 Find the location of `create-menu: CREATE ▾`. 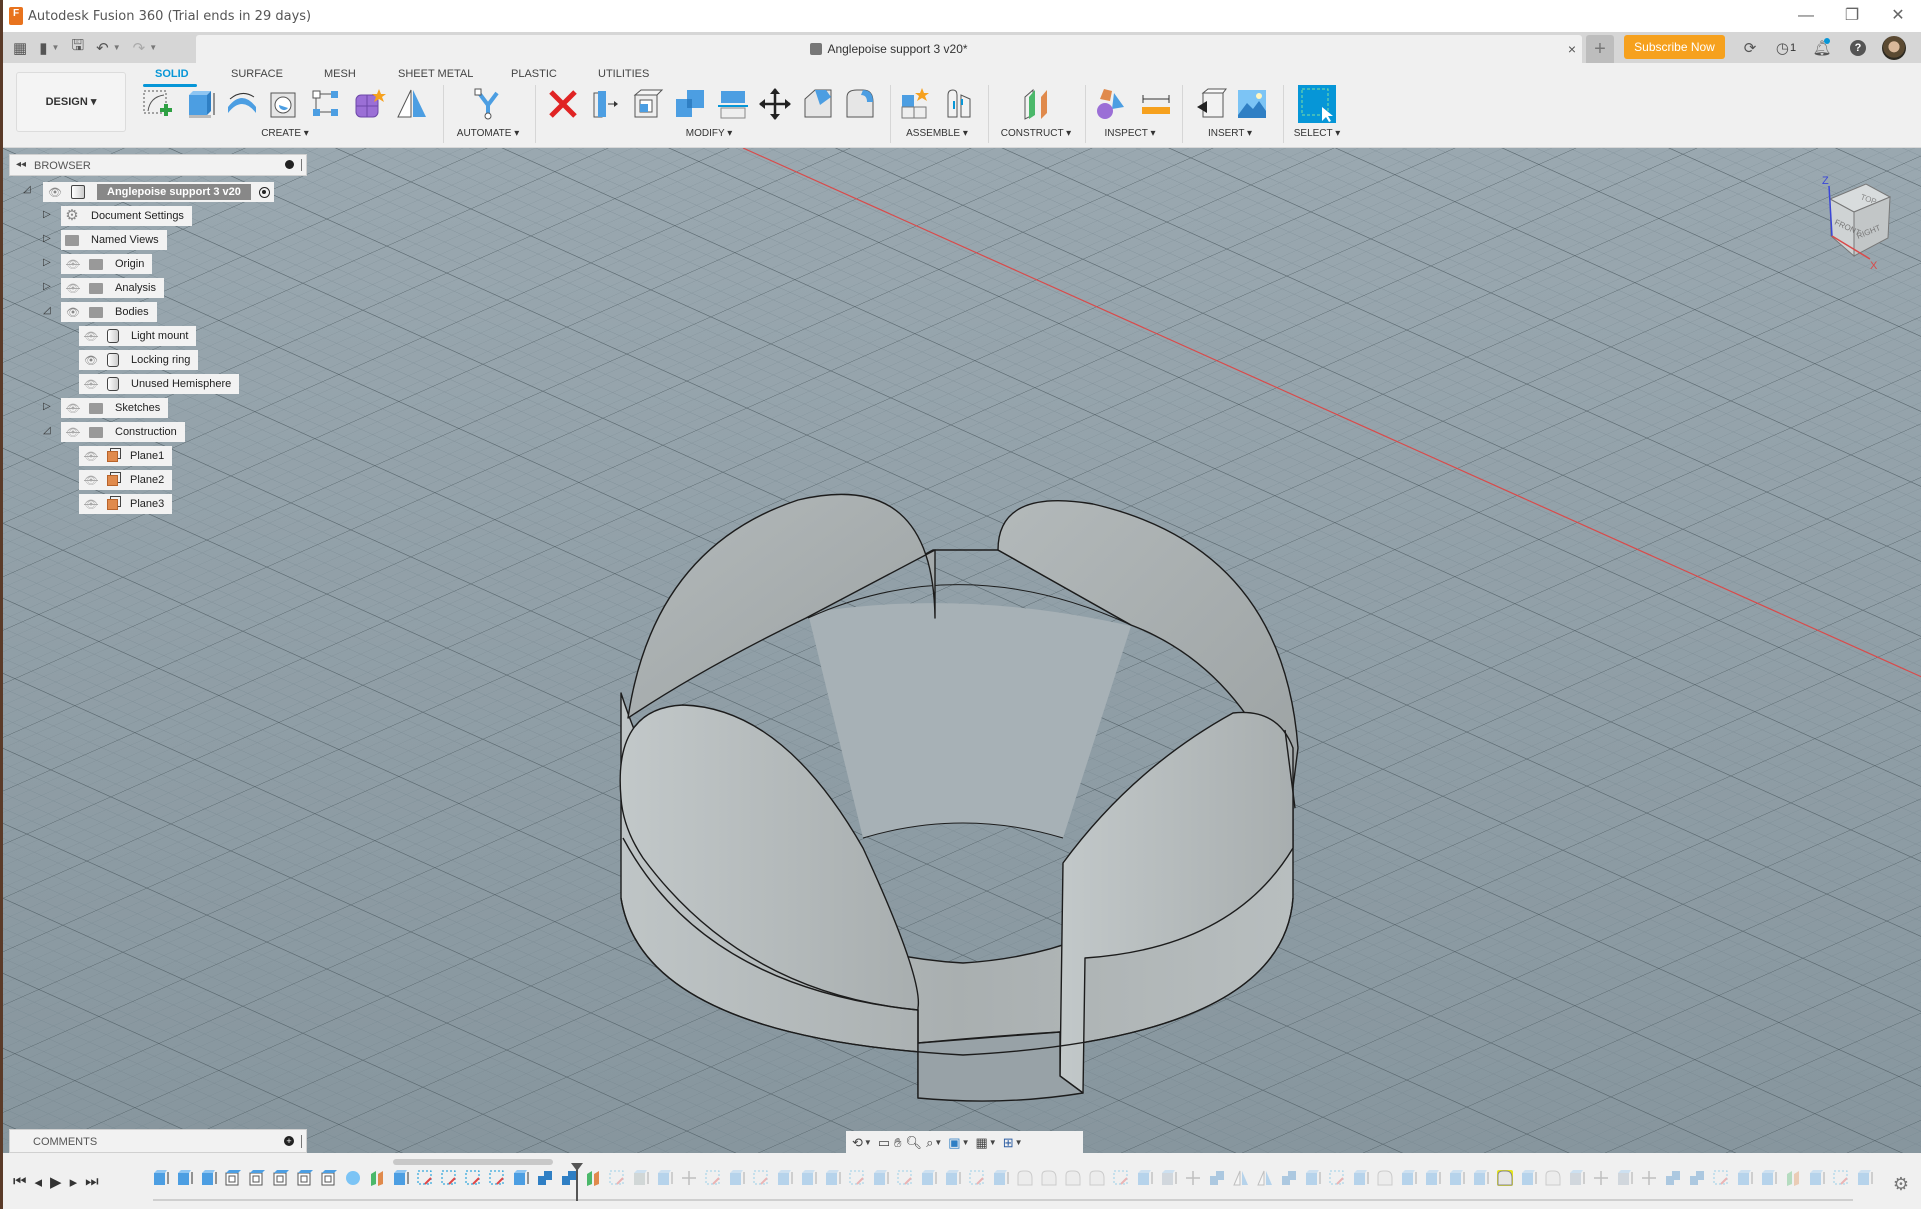

create-menu: CREATE ▾ is located at coordinates (285, 133).